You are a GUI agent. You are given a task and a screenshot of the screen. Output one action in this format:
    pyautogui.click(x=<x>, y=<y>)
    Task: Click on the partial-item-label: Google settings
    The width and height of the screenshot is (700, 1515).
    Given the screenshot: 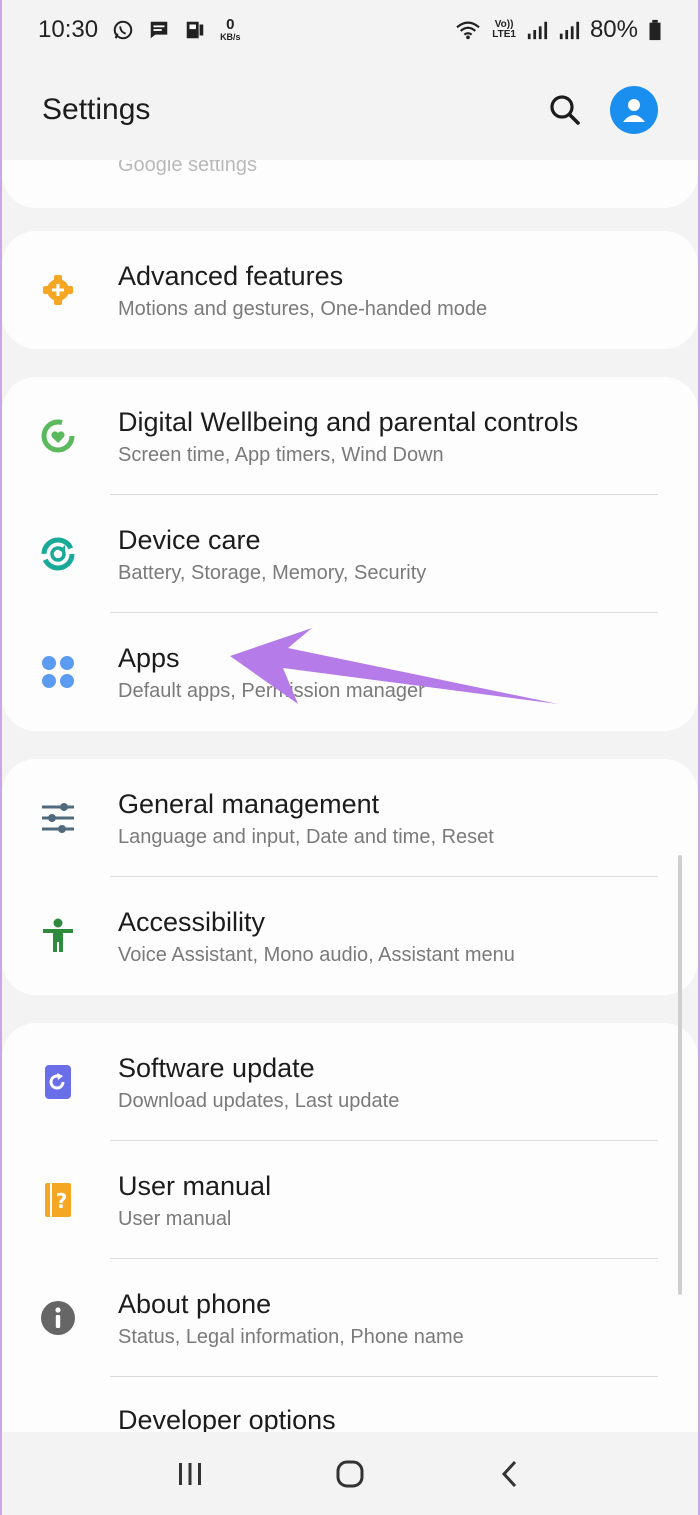 What is the action you would take?
    pyautogui.click(x=187, y=168)
    